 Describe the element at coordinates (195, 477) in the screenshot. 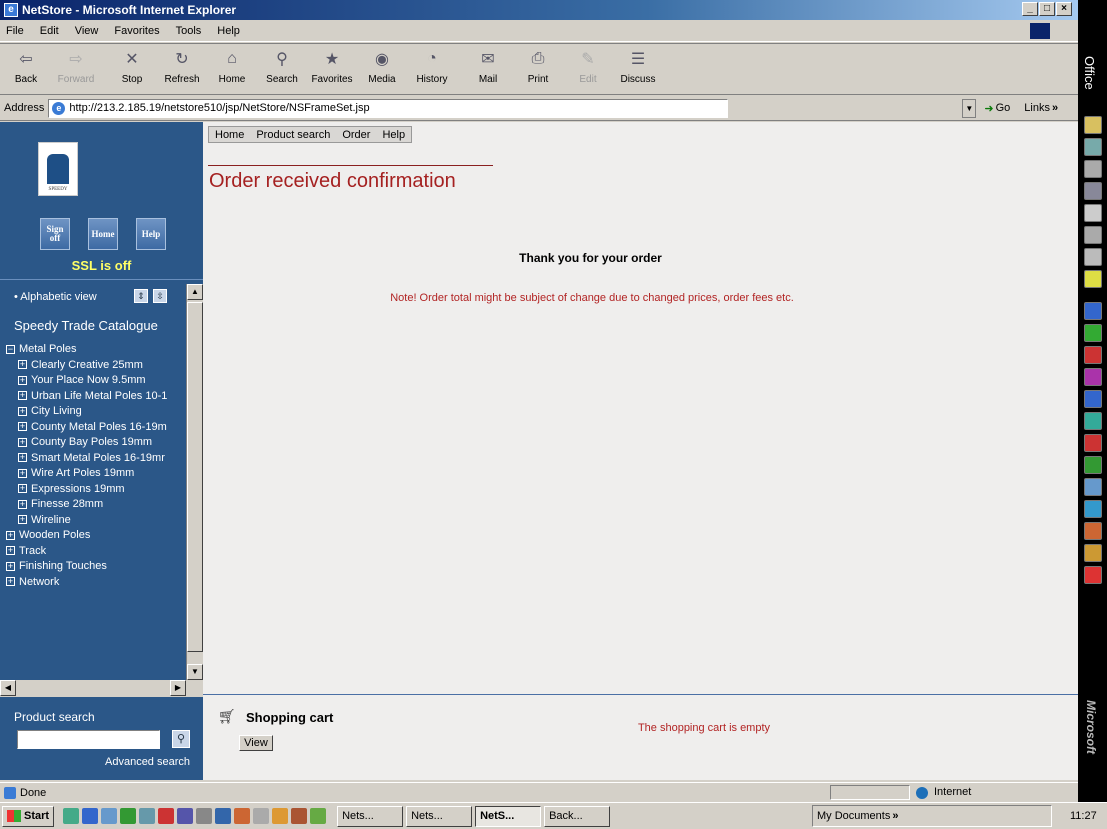

I see `scroll-thumb` at that location.